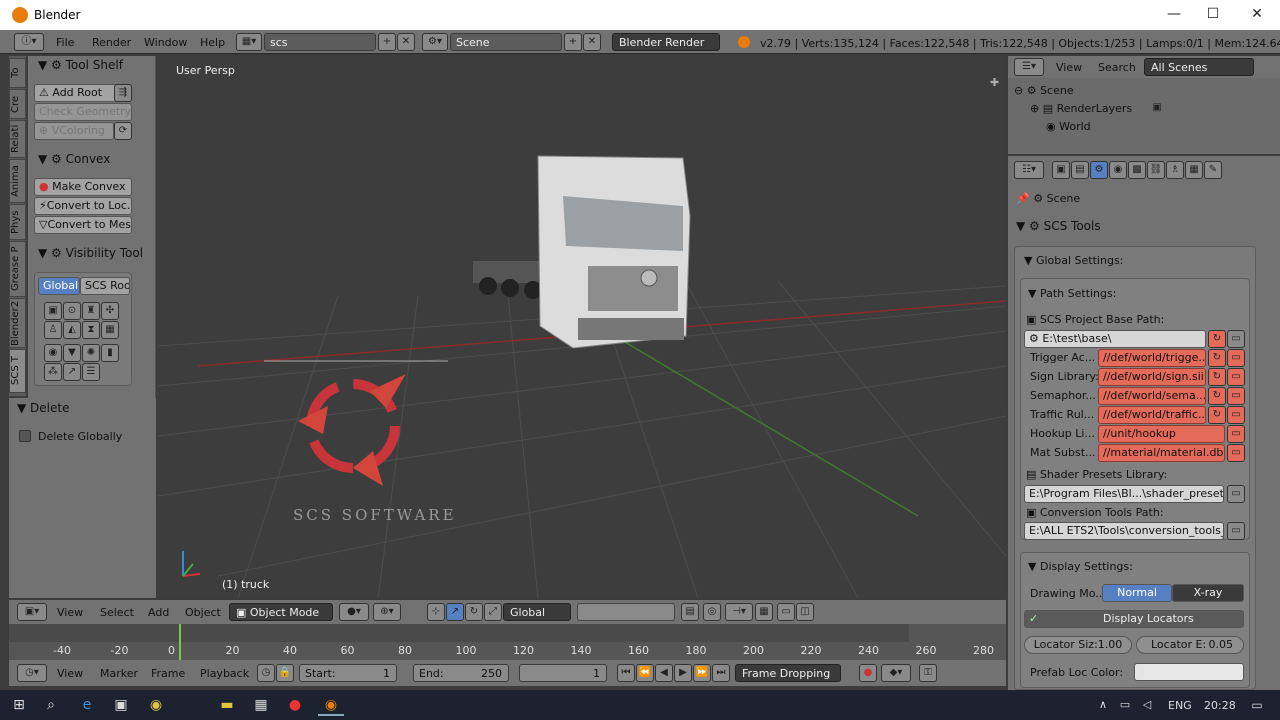  What do you see at coordinates (70, 673) in the screenshot?
I see `tl-menu-view: View` at bounding box center [70, 673].